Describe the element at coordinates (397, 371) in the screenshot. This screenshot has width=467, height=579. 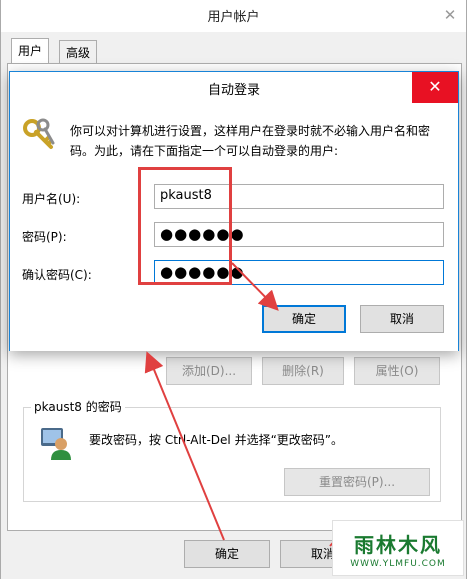
I see `user-properties-button: 属性(O)` at that location.